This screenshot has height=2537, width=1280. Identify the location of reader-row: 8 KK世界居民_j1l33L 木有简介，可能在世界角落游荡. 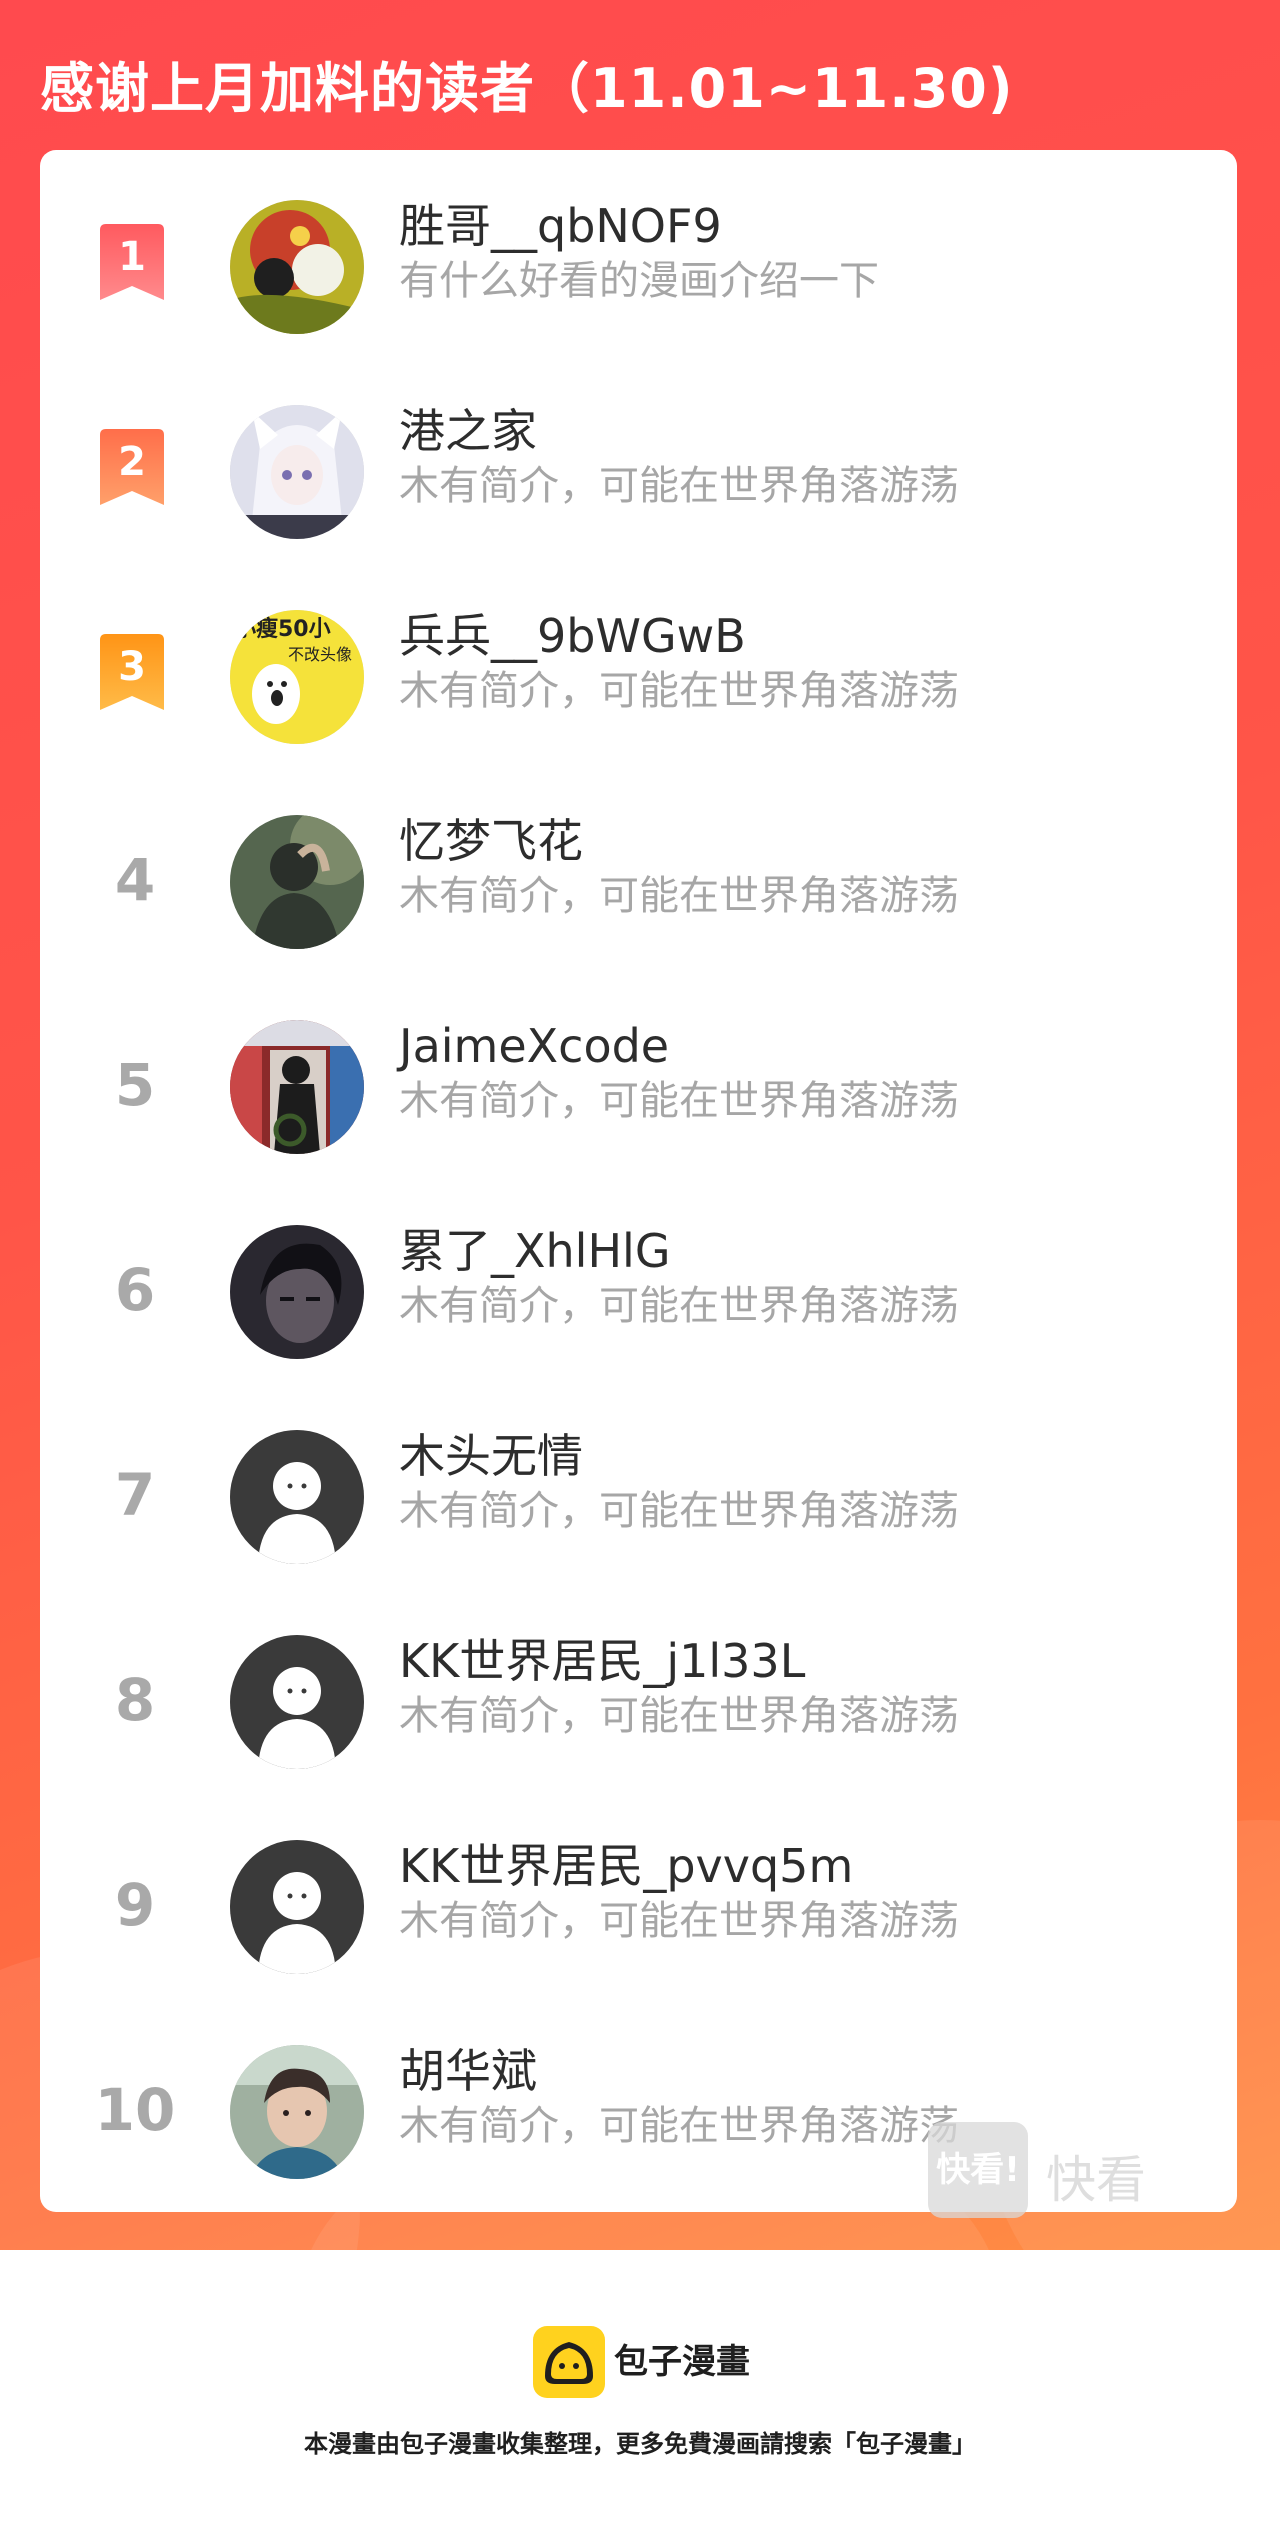
(638, 1700).